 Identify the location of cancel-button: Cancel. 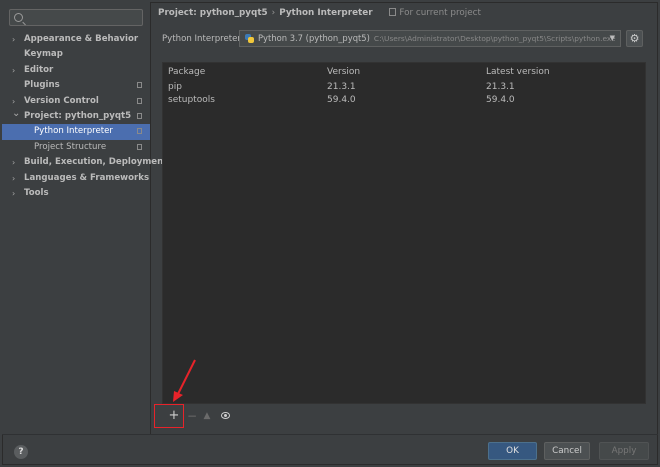
(567, 451).